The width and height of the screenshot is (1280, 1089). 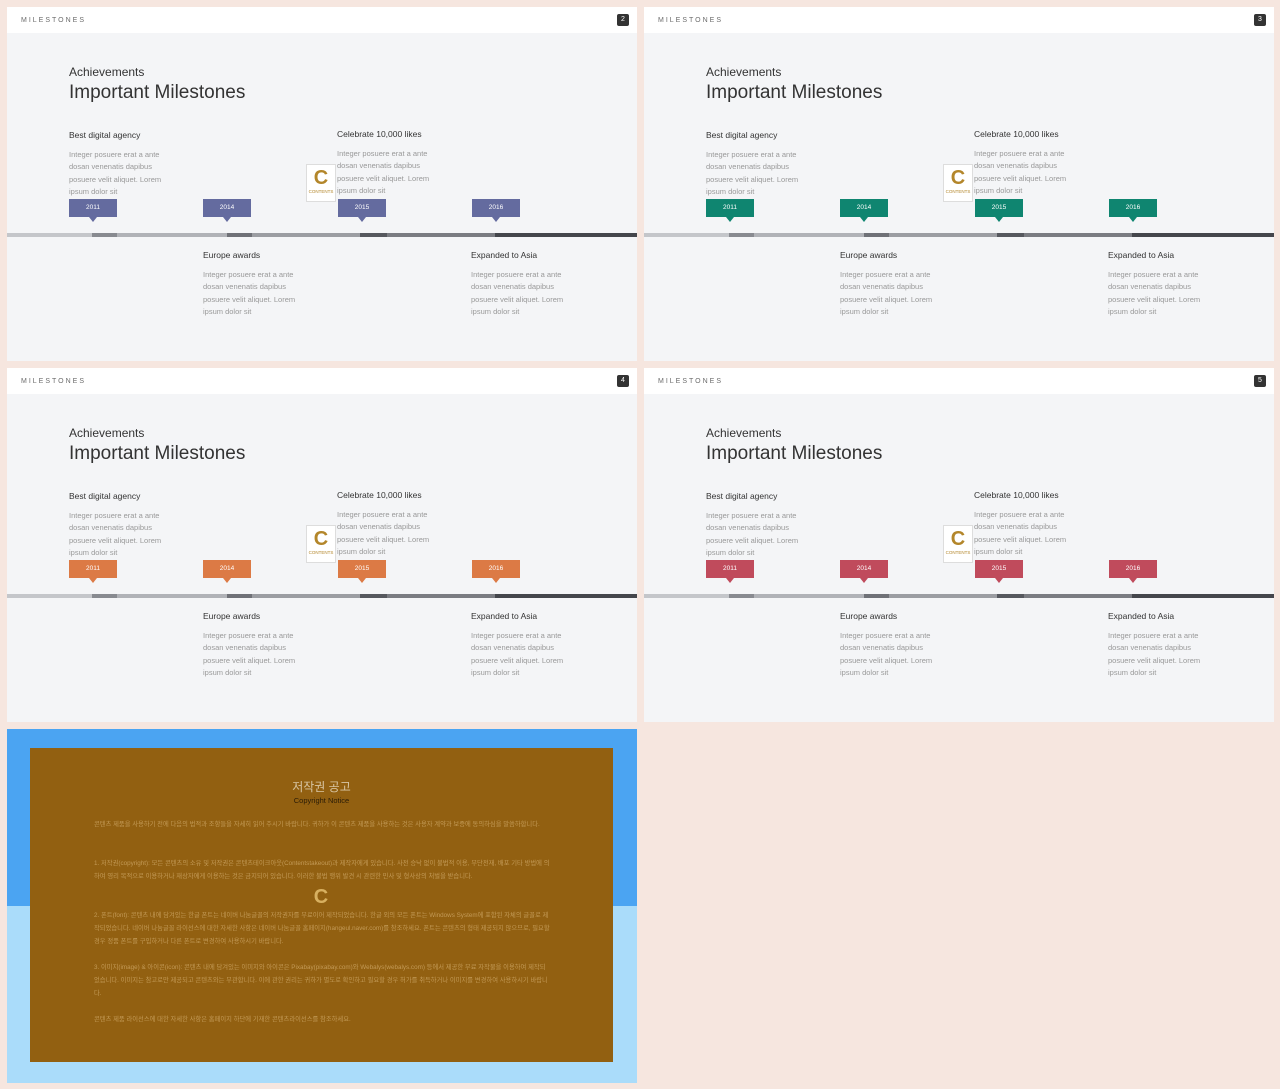 I want to click on slide-number: 5, so click(x=1260, y=381).